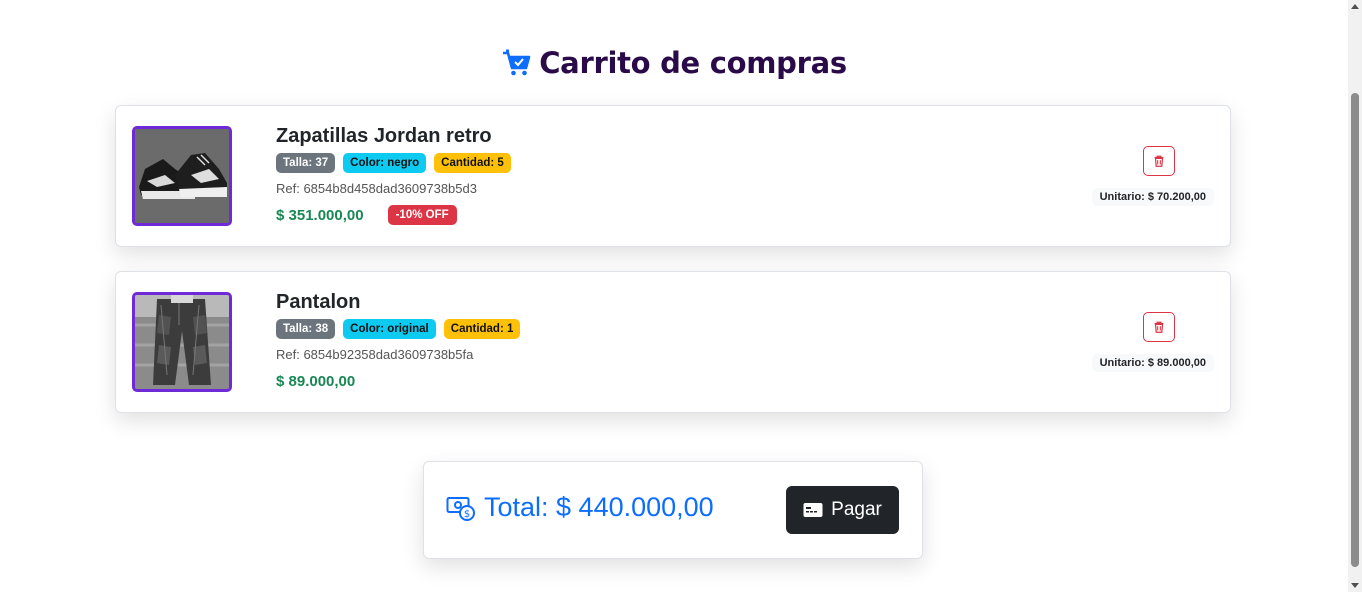 The height and width of the screenshot is (592, 1362). I want to click on price-row: $ 351.000,00 -10% OFF, so click(393, 215).